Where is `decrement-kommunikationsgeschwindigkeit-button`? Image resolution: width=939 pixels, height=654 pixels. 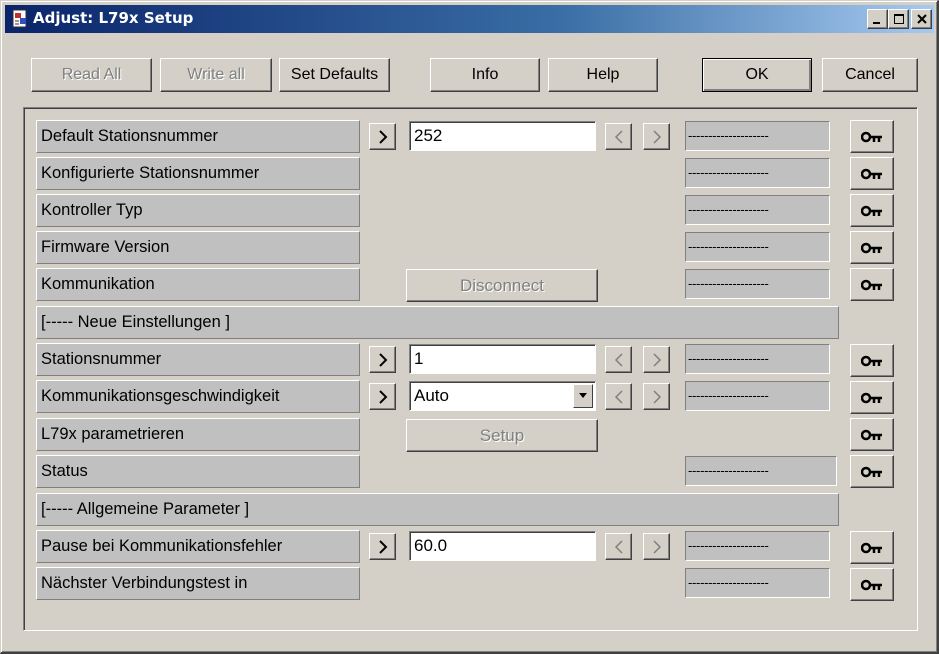
decrement-kommunikationsgeschwindigkeit-button is located at coordinates (618, 396).